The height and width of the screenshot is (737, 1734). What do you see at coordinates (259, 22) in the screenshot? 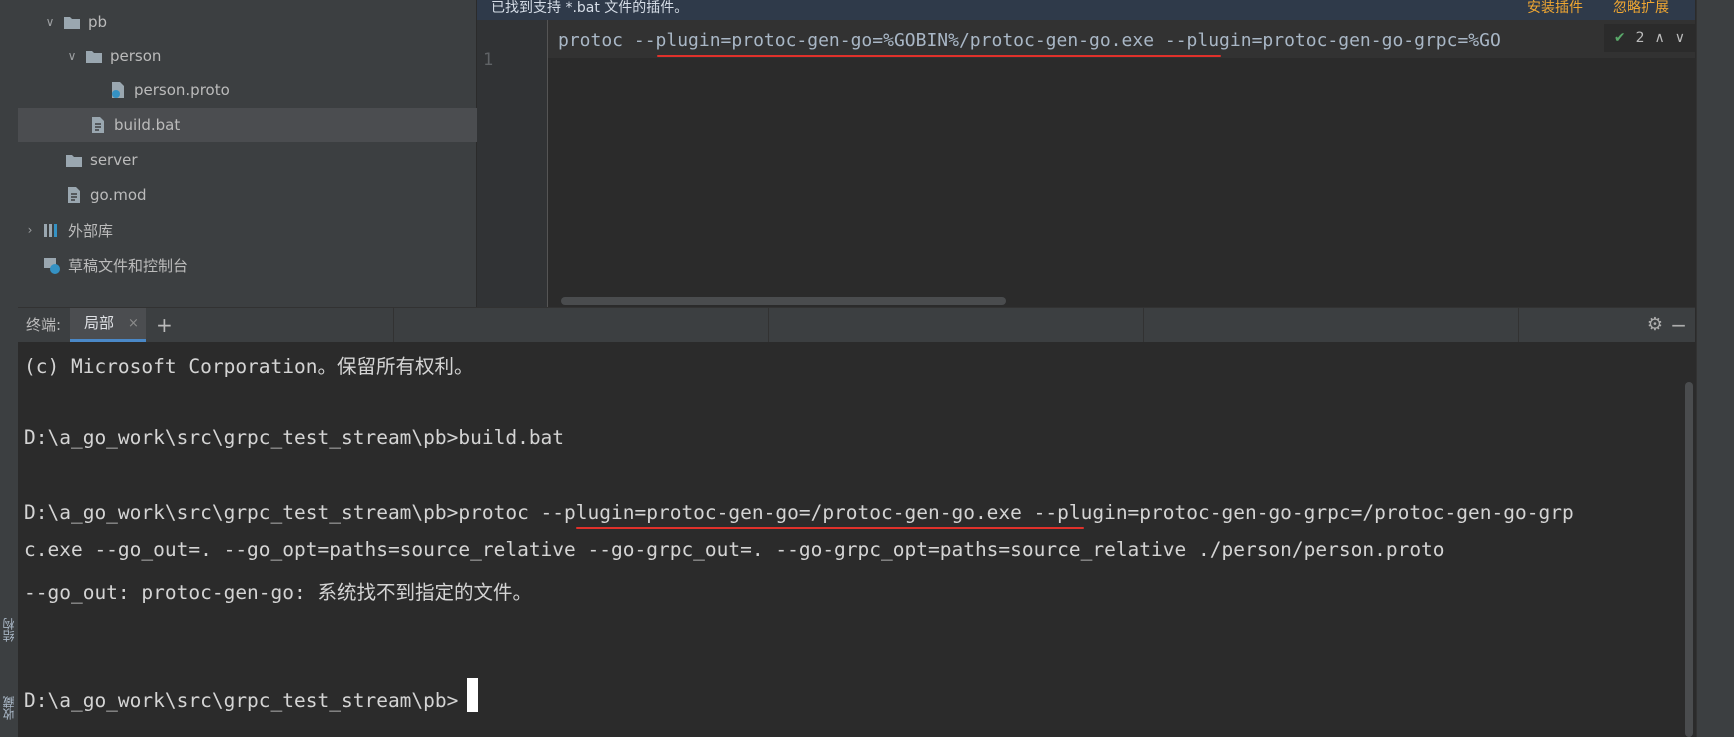
I see `tree-item-pb: ∨ pb` at bounding box center [259, 22].